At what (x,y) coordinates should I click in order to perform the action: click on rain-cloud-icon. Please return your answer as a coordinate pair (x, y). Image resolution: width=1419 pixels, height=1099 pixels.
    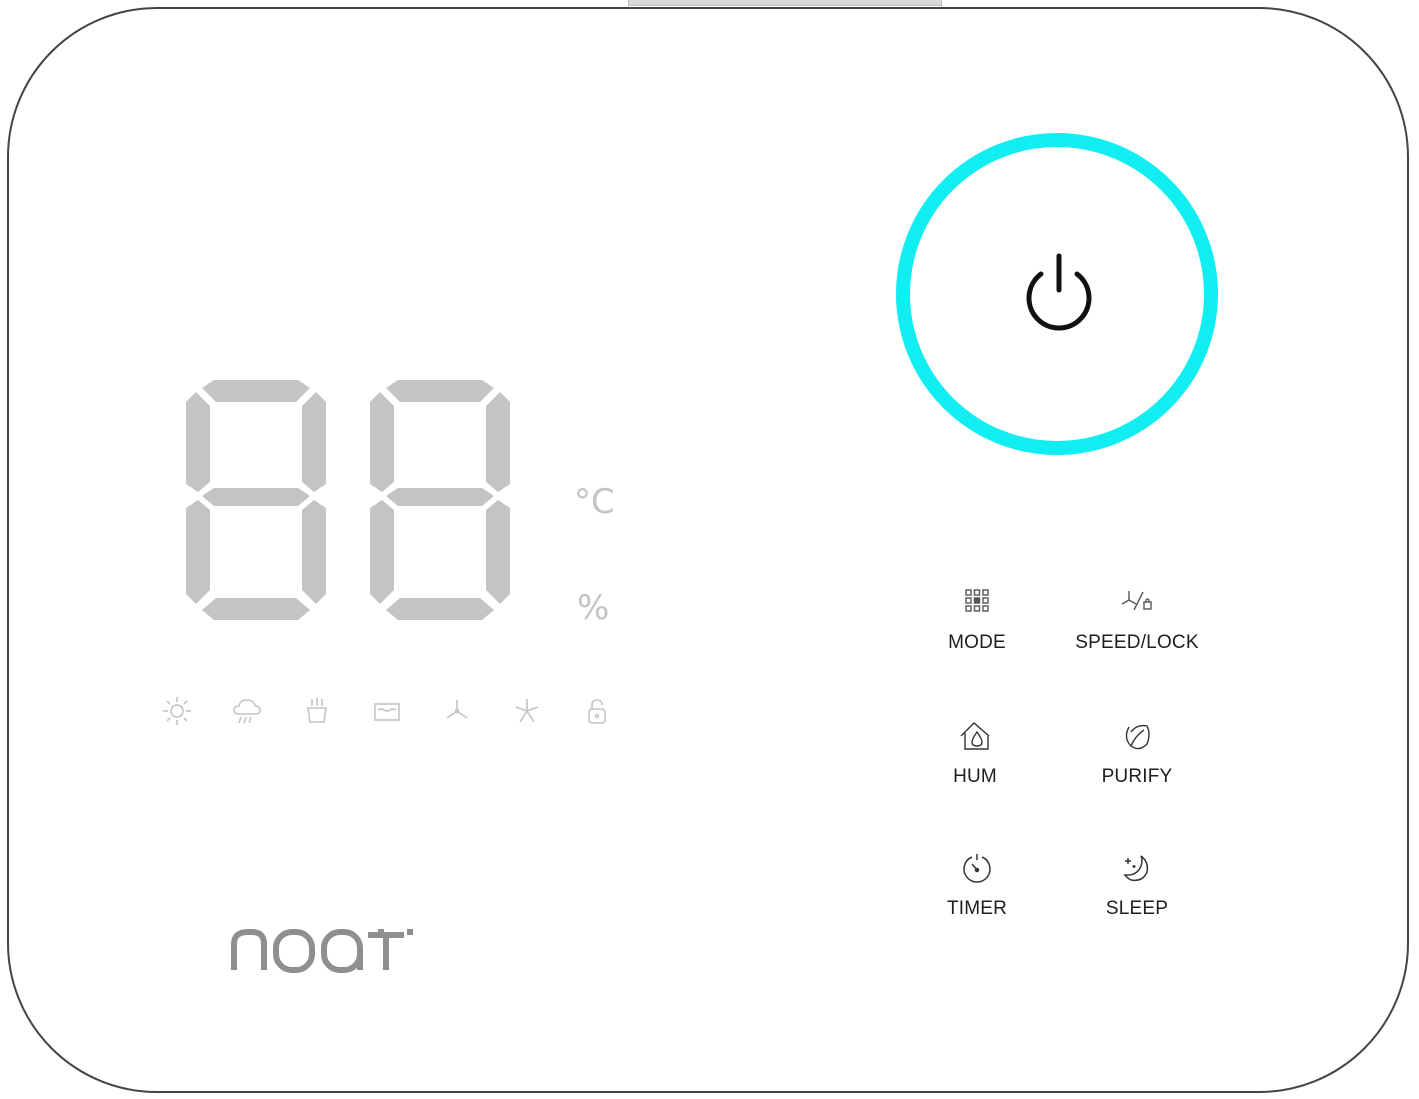
    Looking at the image, I should click on (247, 711).